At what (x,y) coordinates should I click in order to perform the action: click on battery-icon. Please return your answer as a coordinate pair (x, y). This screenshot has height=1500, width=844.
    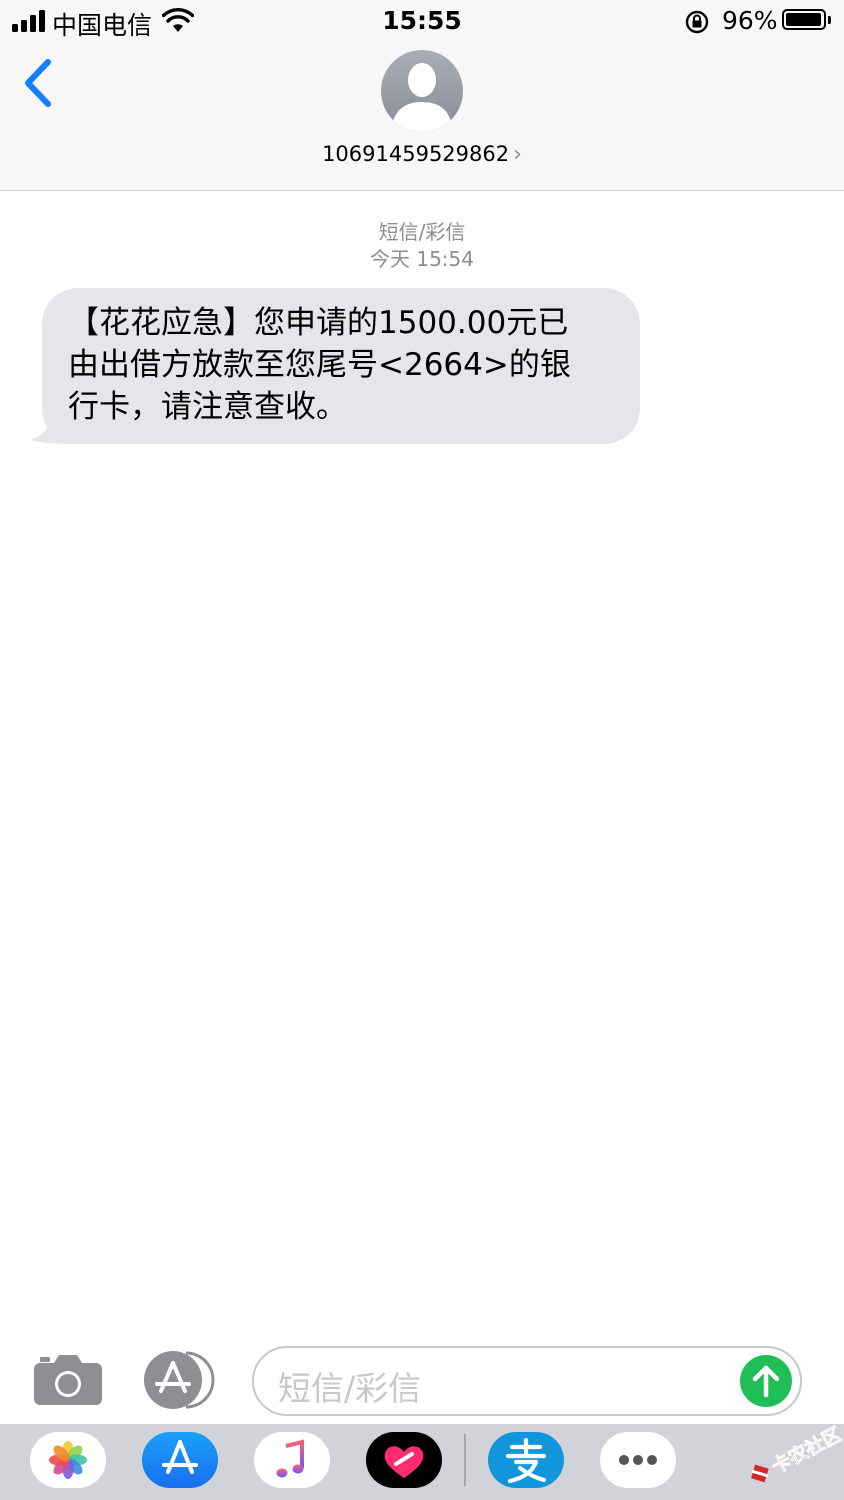
    Looking at the image, I should click on (806, 19).